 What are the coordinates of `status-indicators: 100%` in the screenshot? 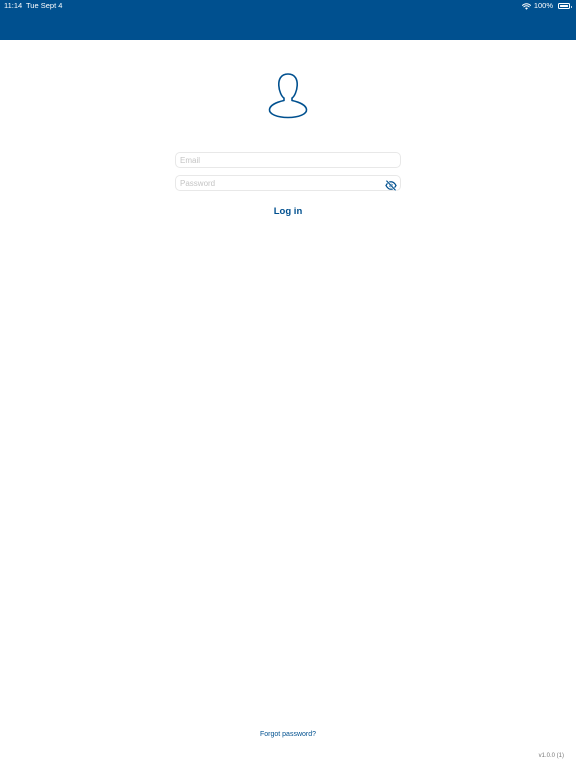 It's located at (546, 6).